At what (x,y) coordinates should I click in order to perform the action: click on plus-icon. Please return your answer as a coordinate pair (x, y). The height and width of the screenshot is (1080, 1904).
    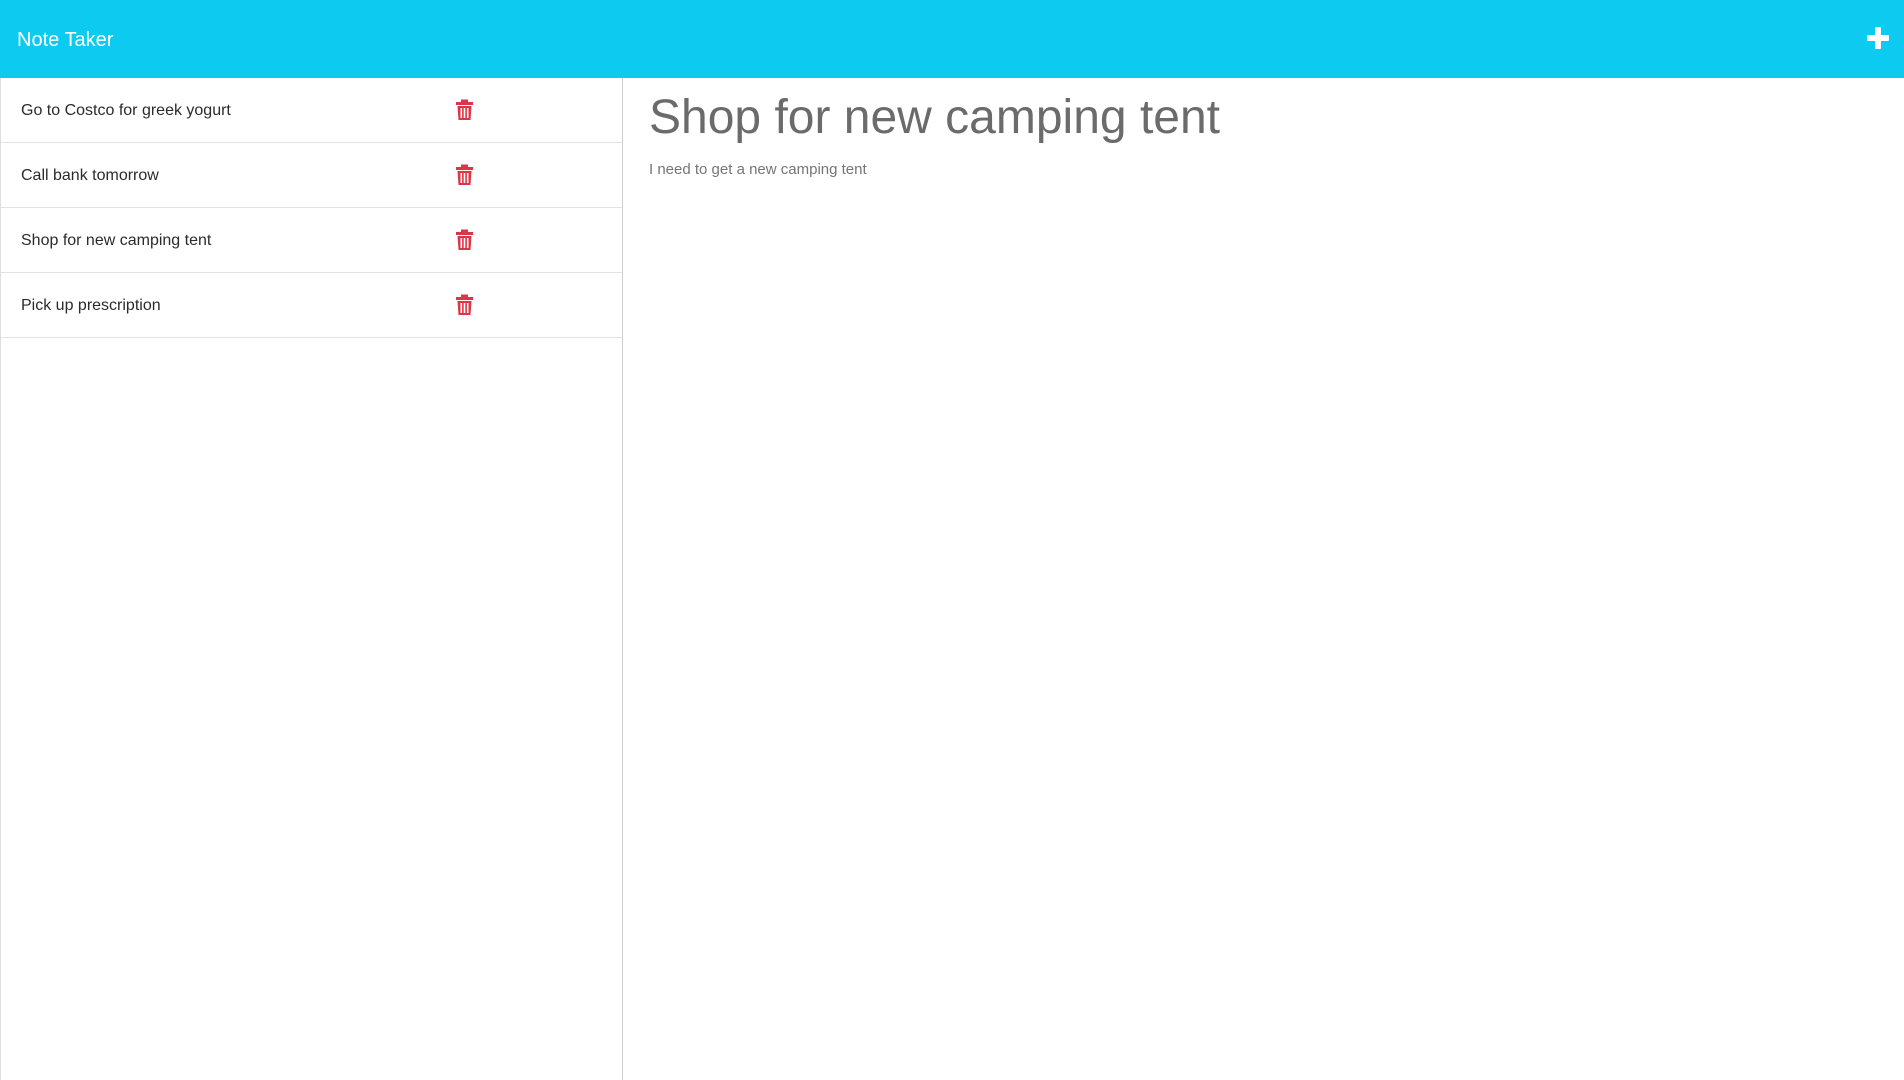
    Looking at the image, I should click on (1878, 38).